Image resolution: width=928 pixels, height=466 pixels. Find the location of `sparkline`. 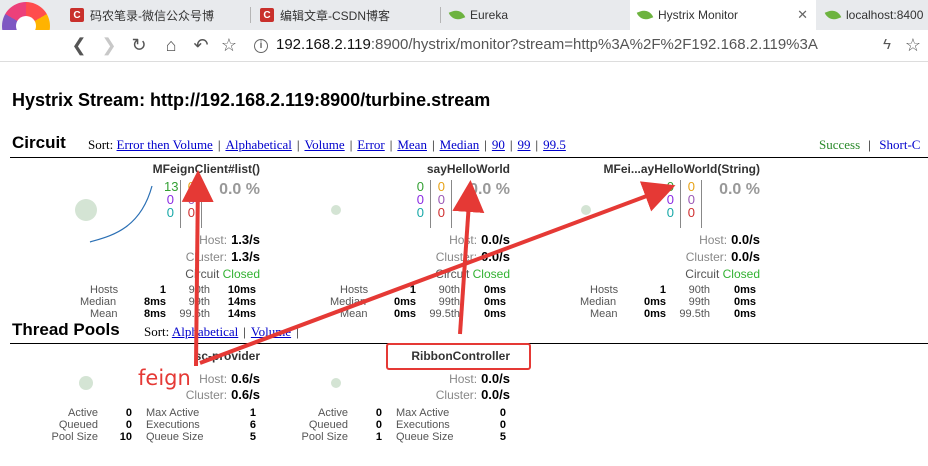

sparkline is located at coordinates (121, 214).